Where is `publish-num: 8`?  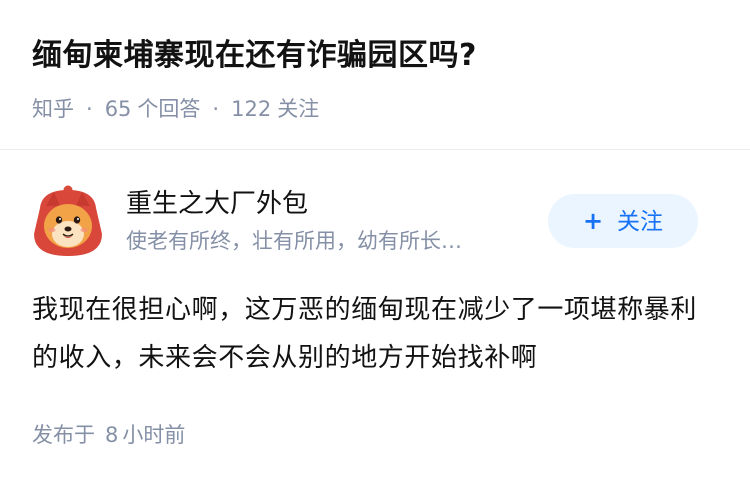 publish-num: 8 is located at coordinates (112, 435).